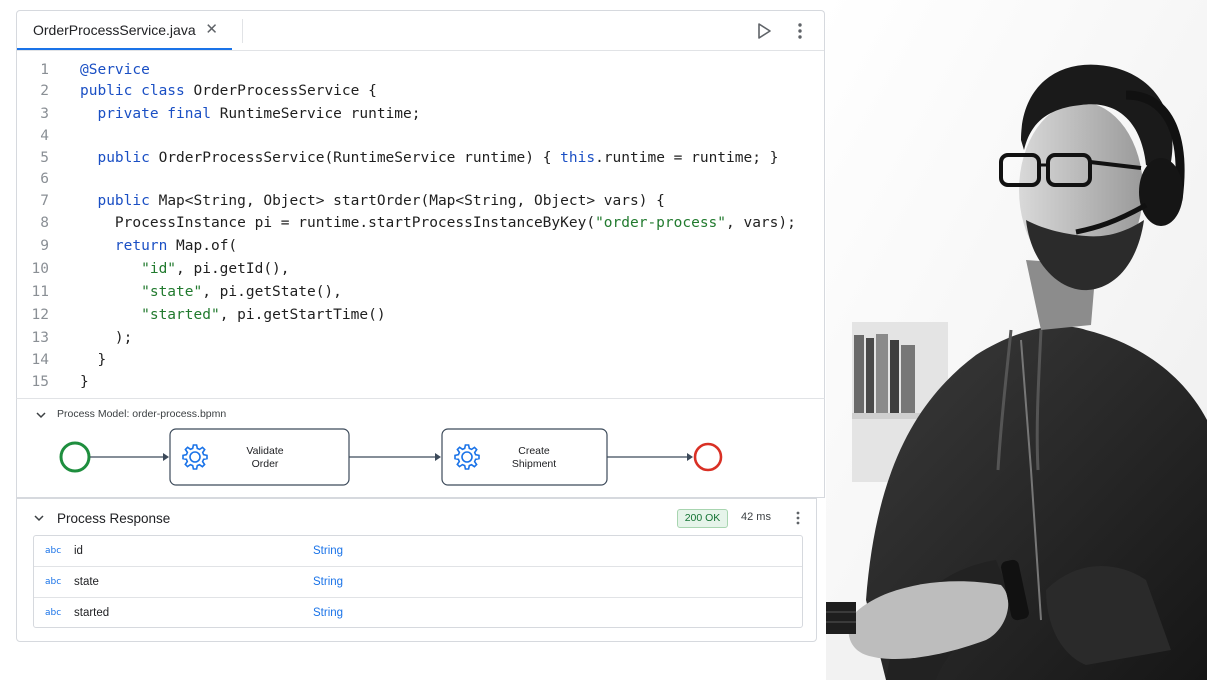  I want to click on table-row: abc id String, so click(418, 551).